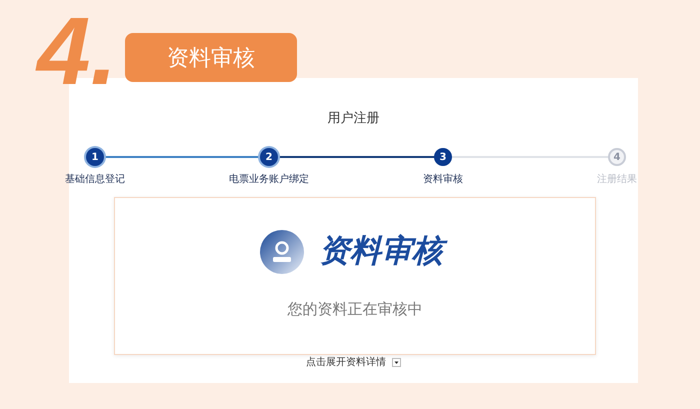  What do you see at coordinates (443, 179) in the screenshot?
I see `step-label: 资料审核` at bounding box center [443, 179].